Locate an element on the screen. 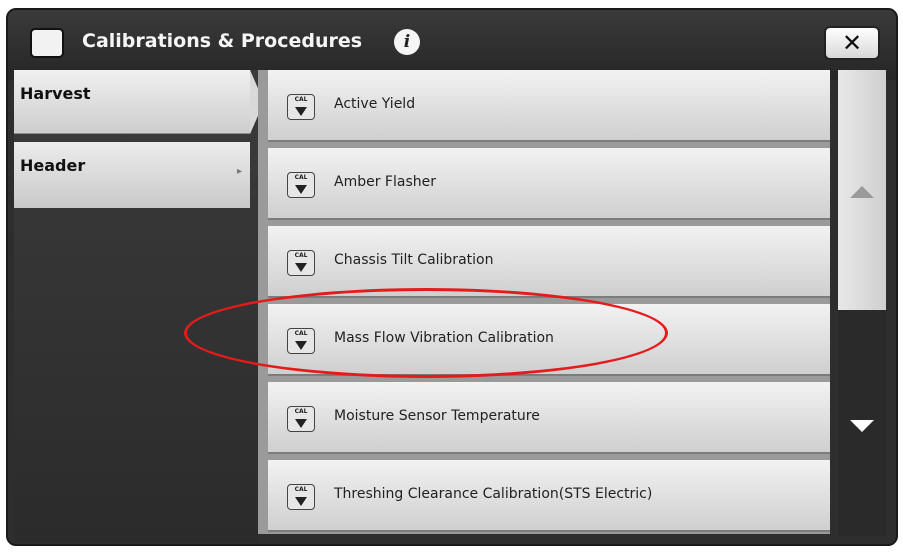 The height and width of the screenshot is (552, 903). list-scrollbar is located at coordinates (862, 303).